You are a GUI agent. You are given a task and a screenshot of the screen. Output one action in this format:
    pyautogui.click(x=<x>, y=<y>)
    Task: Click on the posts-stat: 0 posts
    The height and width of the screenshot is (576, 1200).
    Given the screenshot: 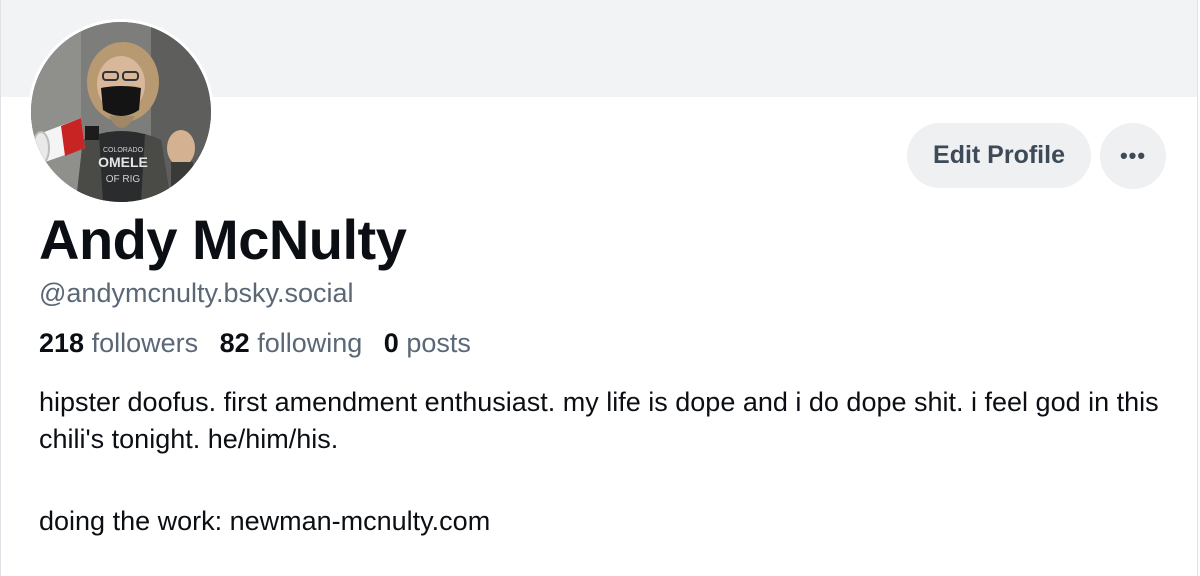 What is the action you would take?
    pyautogui.click(x=427, y=343)
    